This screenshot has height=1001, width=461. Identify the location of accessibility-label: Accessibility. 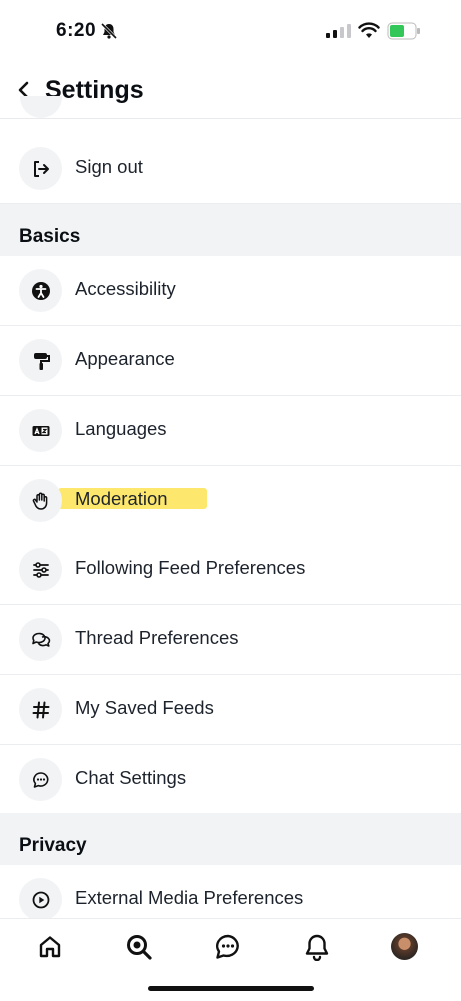
(125, 288).